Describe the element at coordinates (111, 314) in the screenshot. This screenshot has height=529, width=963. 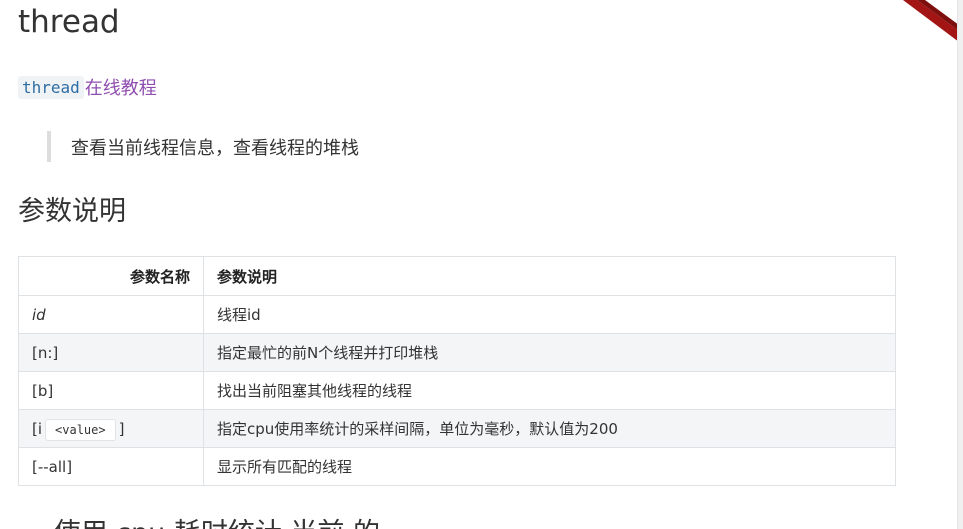
I see `param-name: id` at that location.